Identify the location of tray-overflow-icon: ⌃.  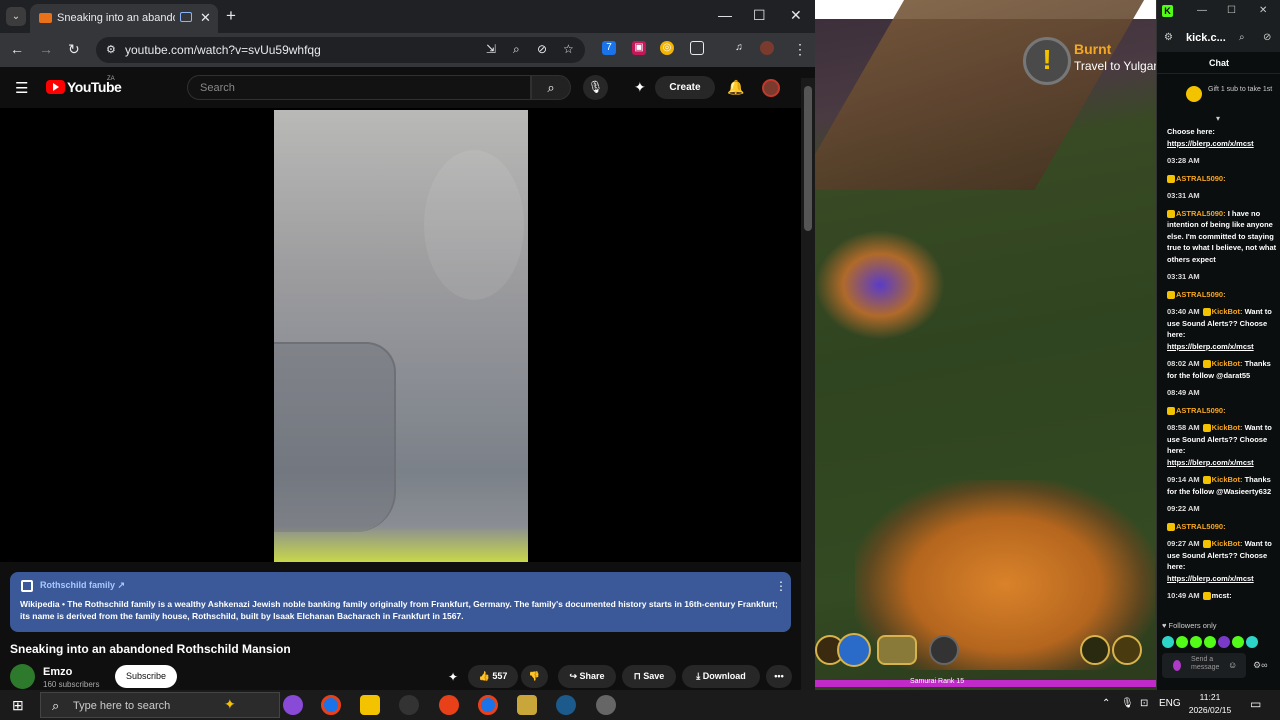
(1106, 703).